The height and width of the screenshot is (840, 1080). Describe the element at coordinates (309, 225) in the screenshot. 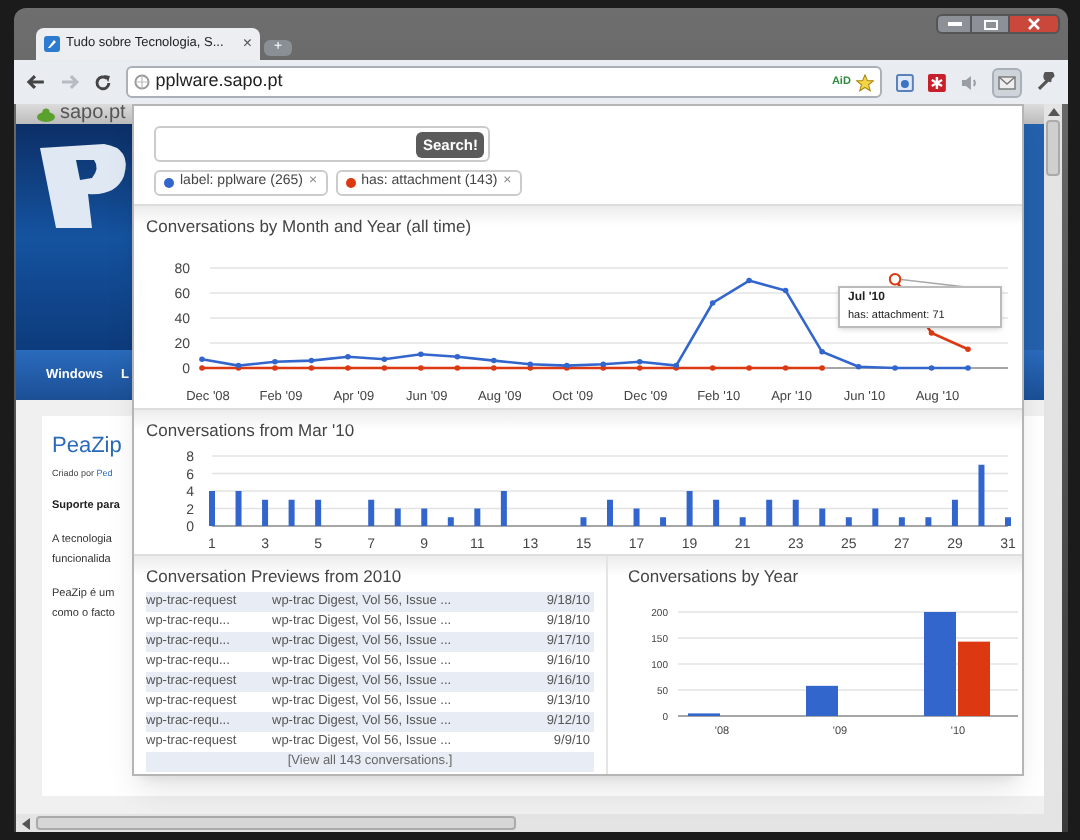

I see `chart-title: Conversations by Month and Year (all time)` at that location.